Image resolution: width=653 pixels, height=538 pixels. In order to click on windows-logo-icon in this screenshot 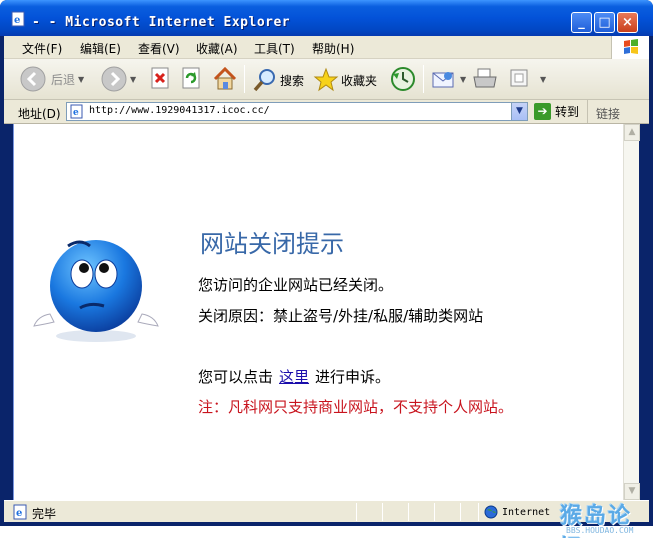, I will do `click(630, 47)`.